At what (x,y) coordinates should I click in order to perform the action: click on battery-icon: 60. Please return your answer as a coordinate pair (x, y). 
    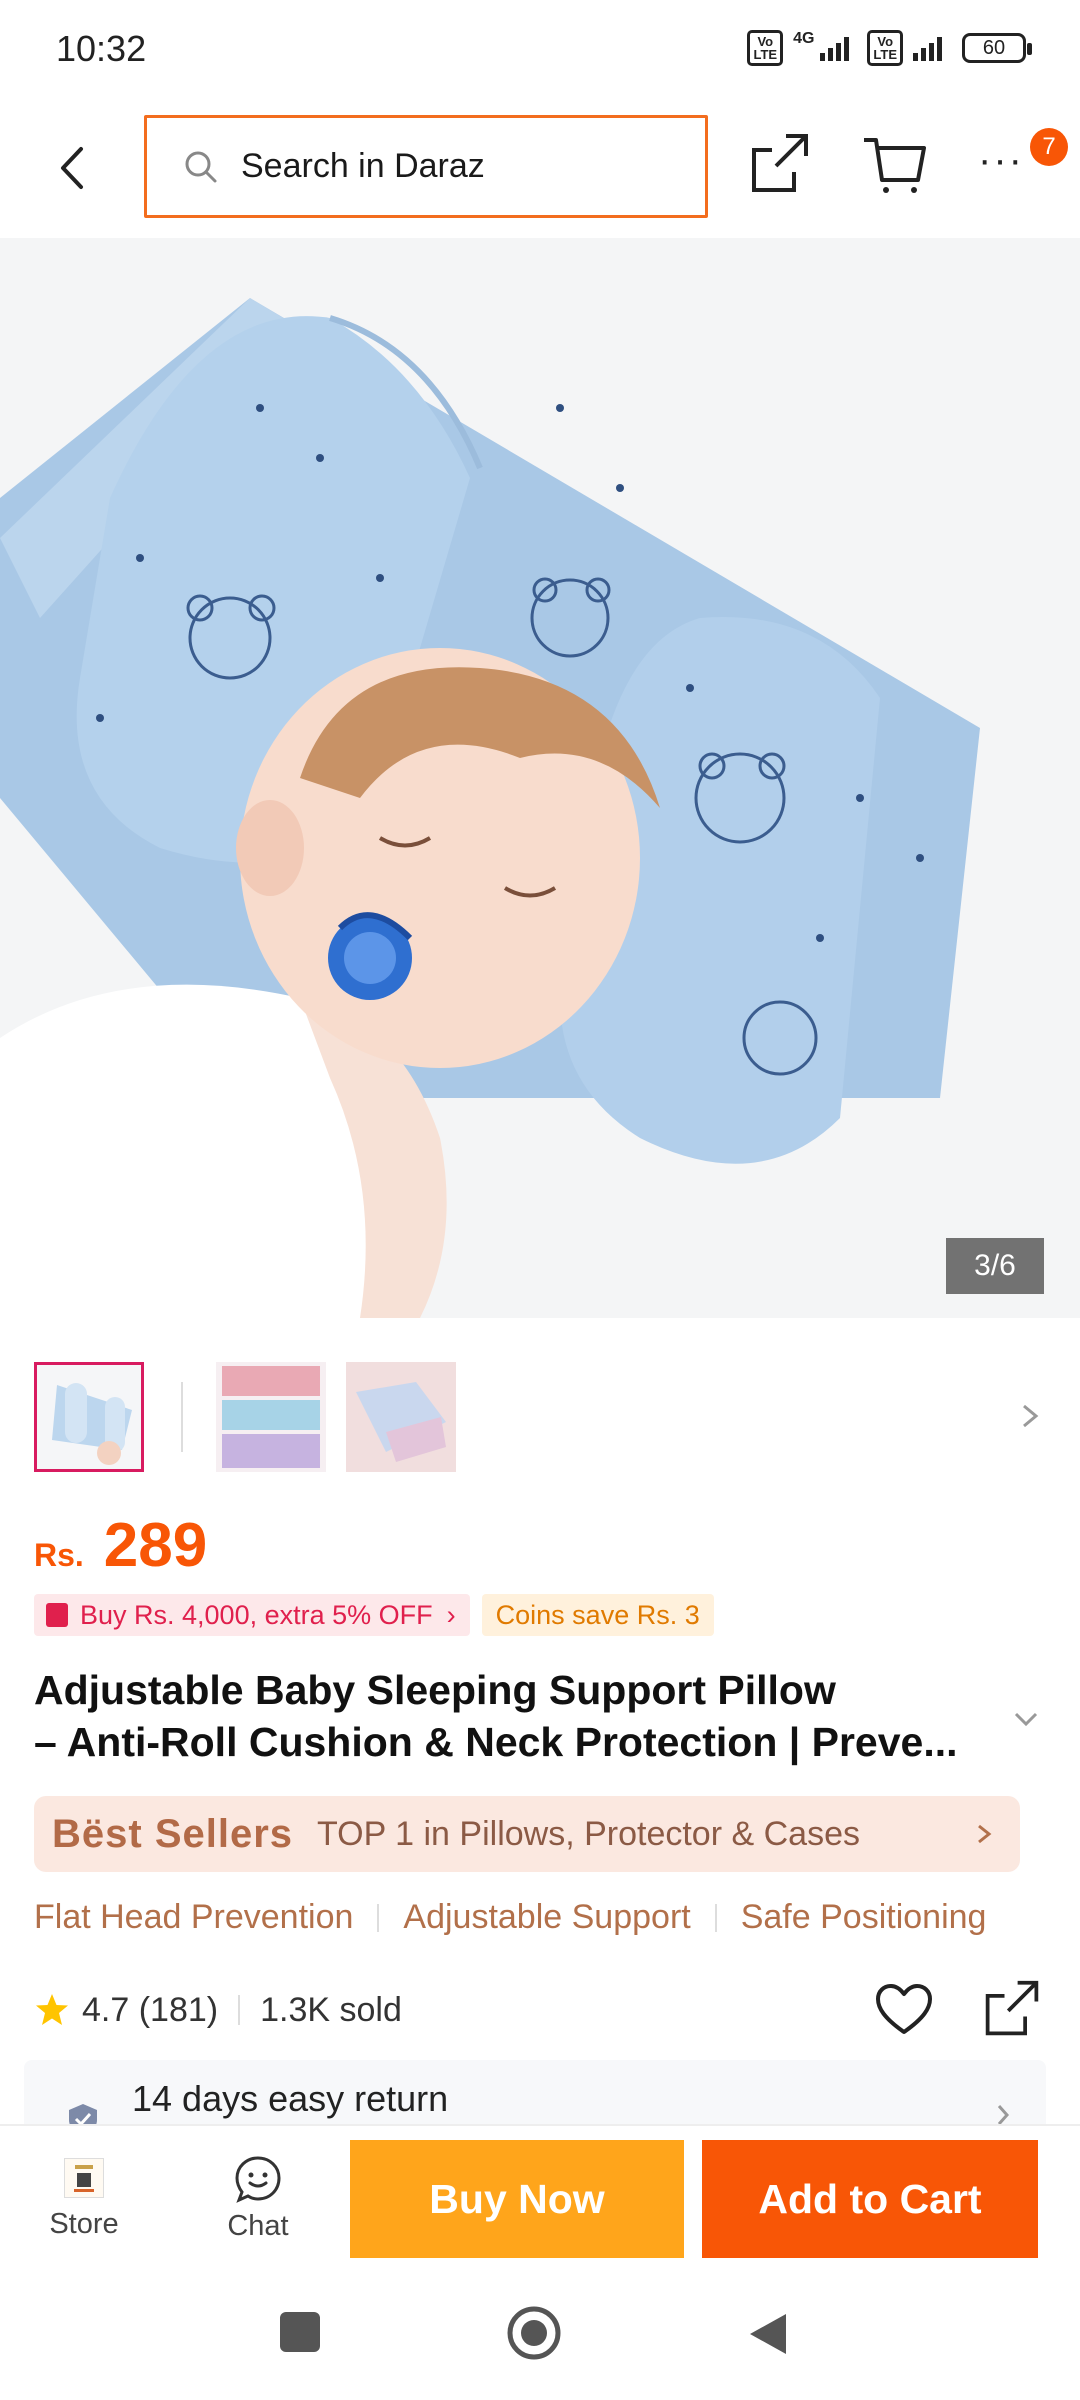
    Looking at the image, I should click on (997, 48).